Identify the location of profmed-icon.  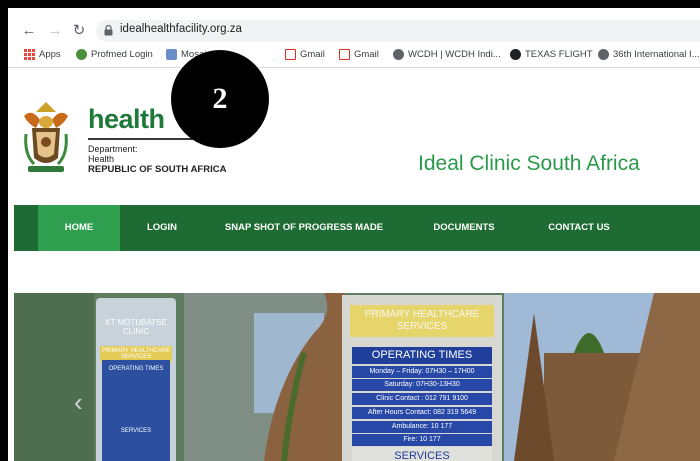
(81, 54).